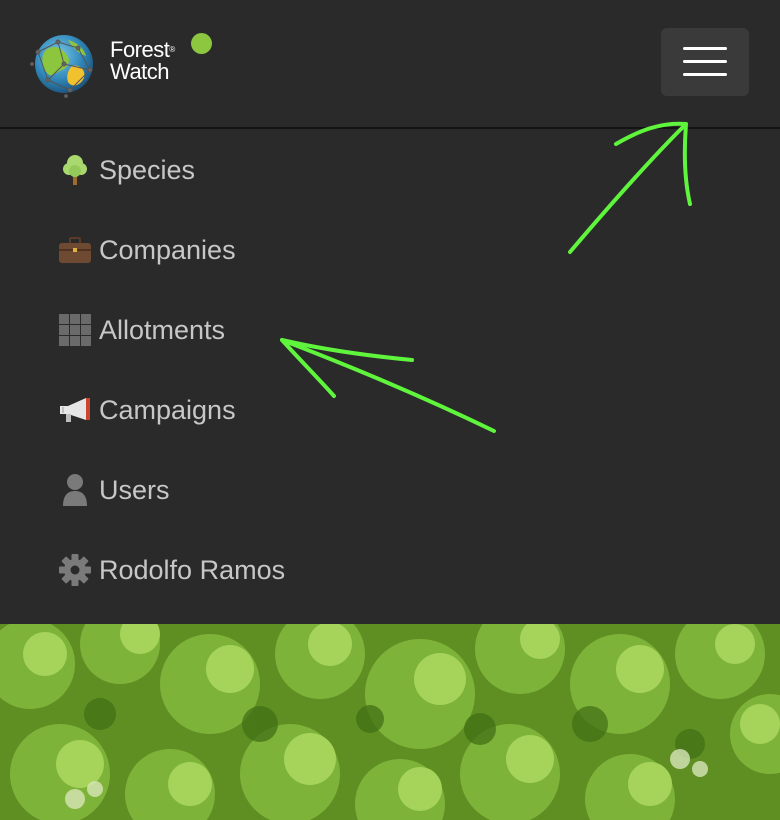 Image resolution: width=780 pixels, height=820 pixels. I want to click on registered-mark: ®, so click(172, 49).